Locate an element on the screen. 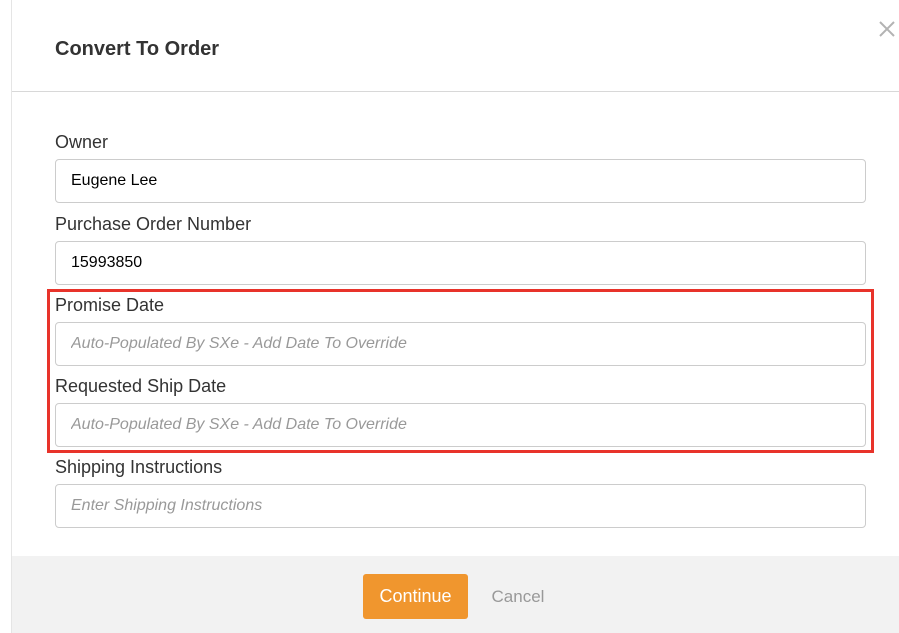 The height and width of the screenshot is (633, 899). requested-ship-date-label: Requested Ship Date is located at coordinates (141, 386).